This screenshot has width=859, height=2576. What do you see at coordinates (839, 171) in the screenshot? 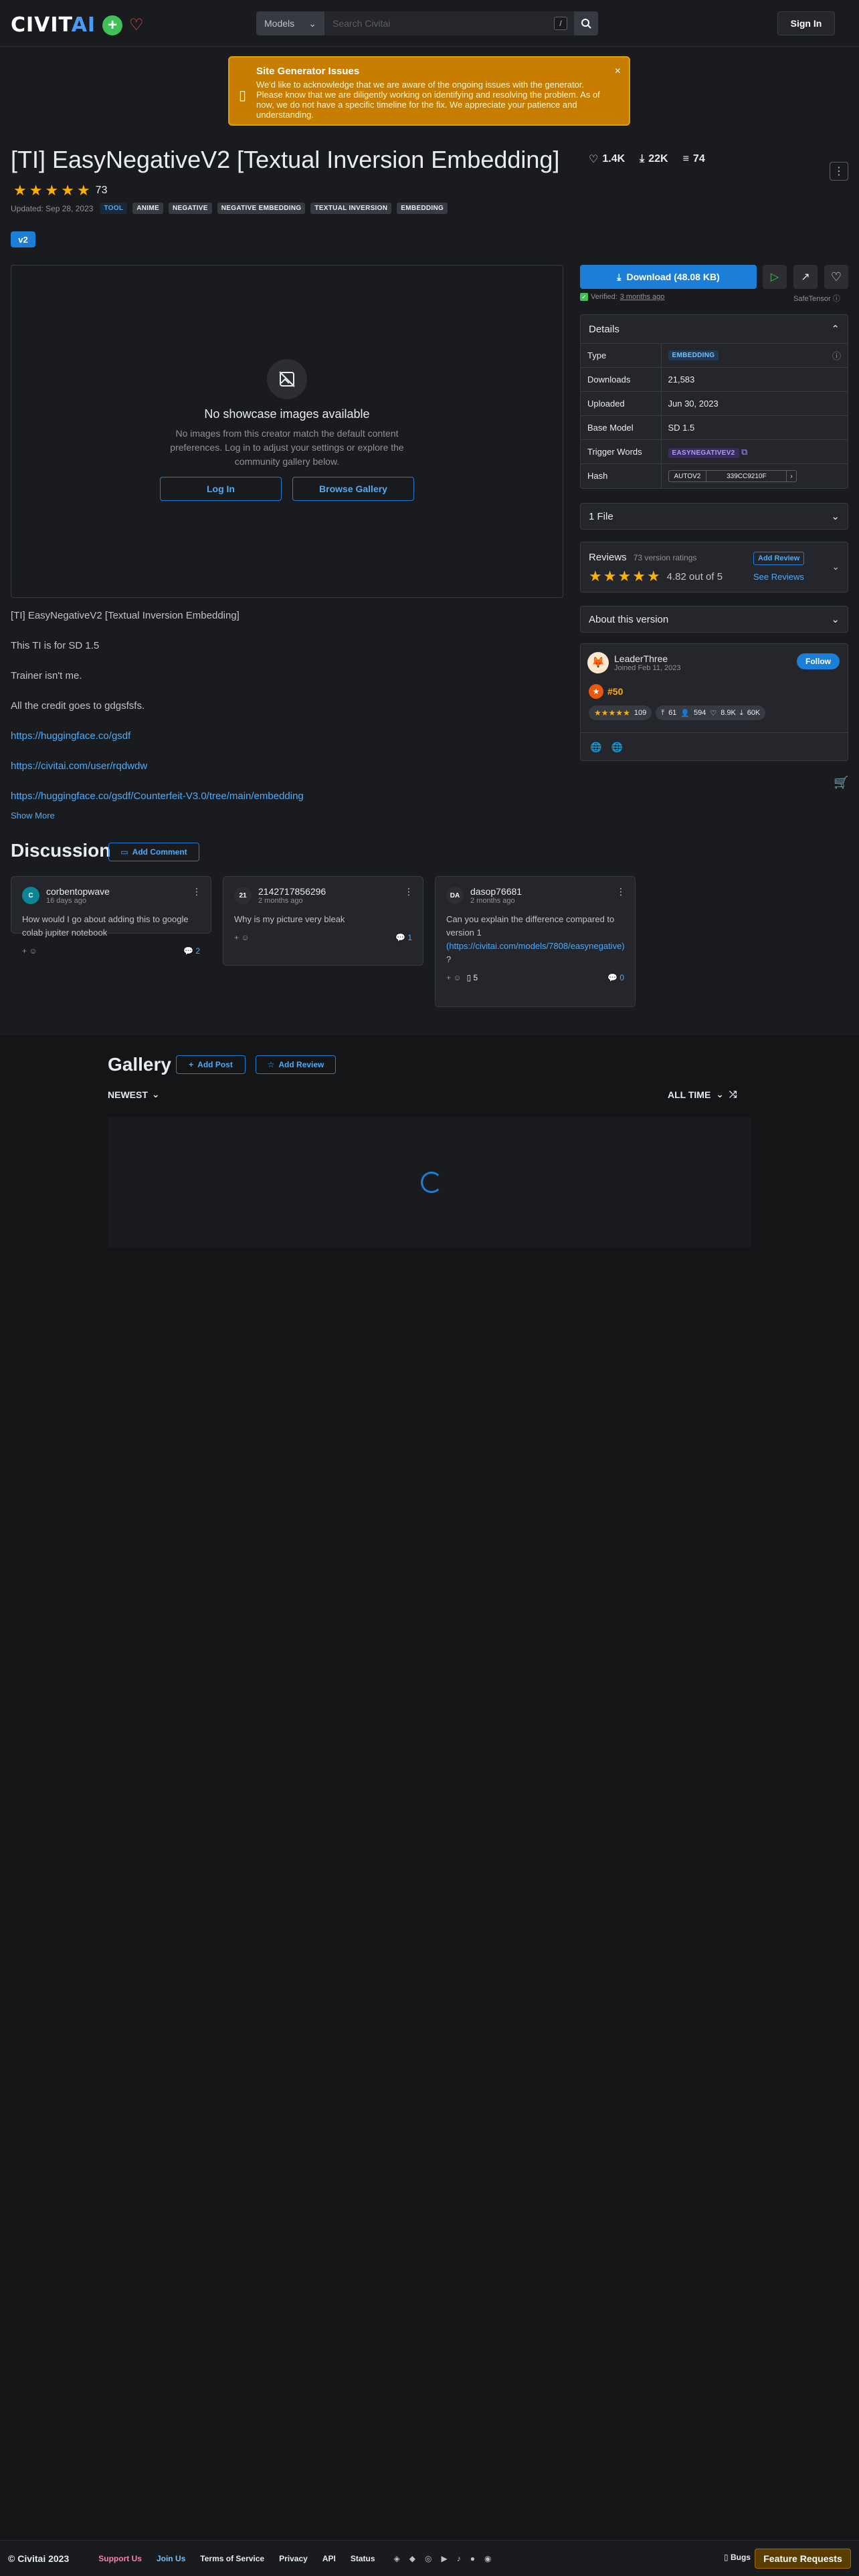
I see `more-options-button: ⋮` at bounding box center [839, 171].